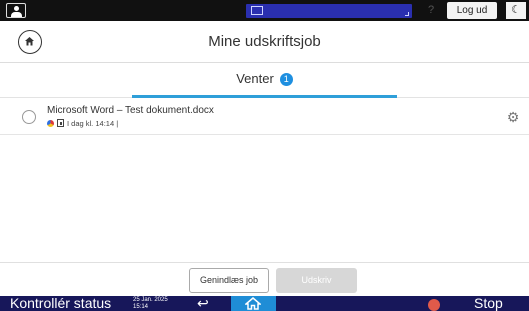  What do you see at coordinates (513, 117) in the screenshot?
I see `gear-icon: ⚙` at bounding box center [513, 117].